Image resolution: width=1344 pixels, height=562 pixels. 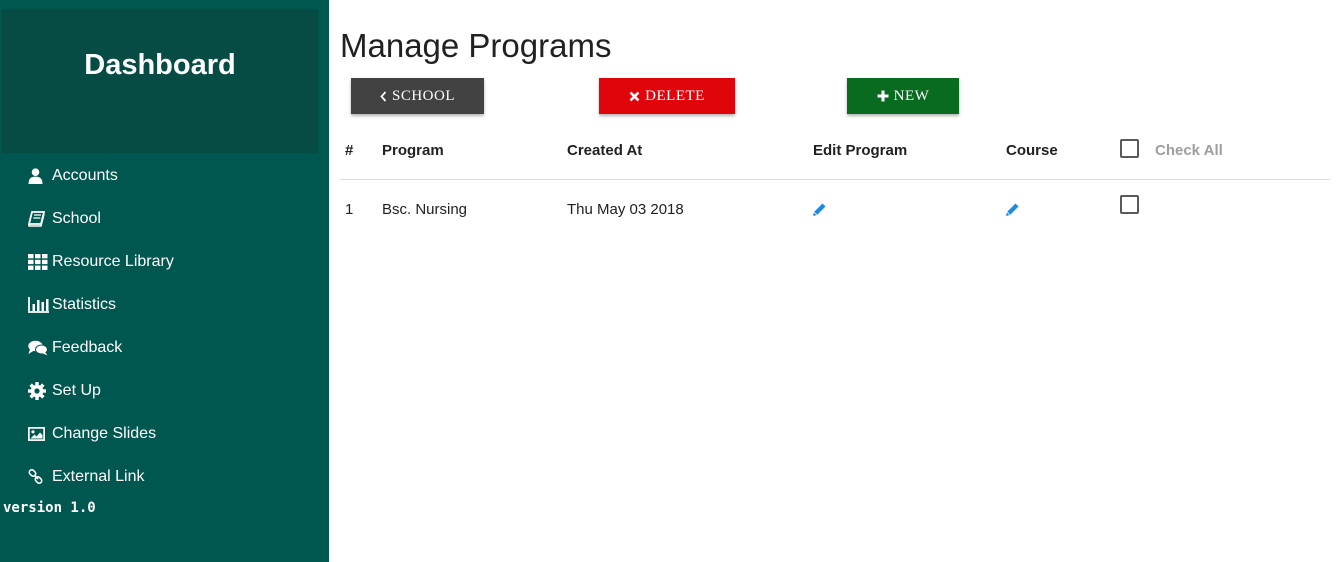 I want to click on sidebar-item-resource-library: Resource Library, so click(x=164, y=261).